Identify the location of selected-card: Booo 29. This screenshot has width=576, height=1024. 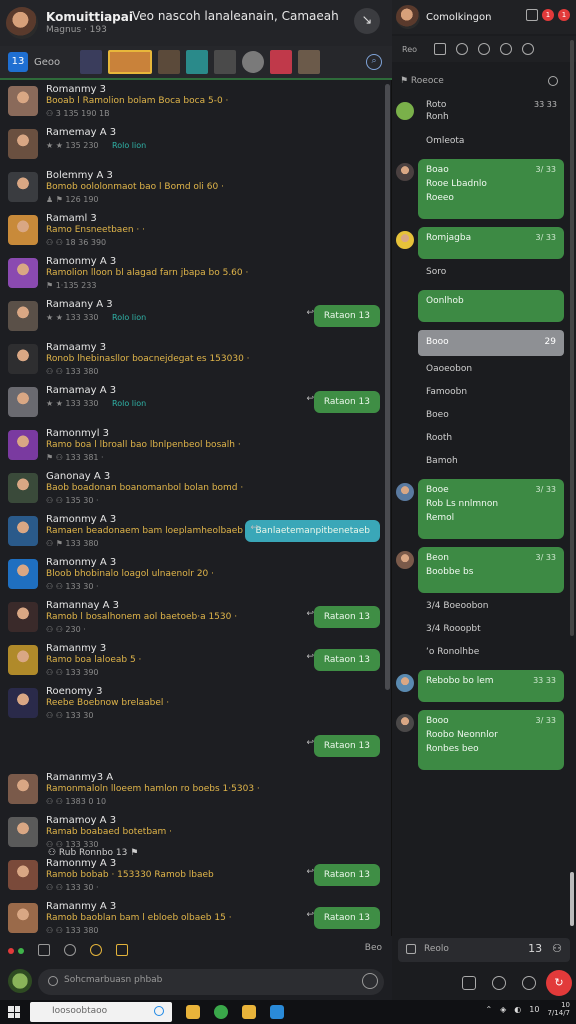
(491, 343).